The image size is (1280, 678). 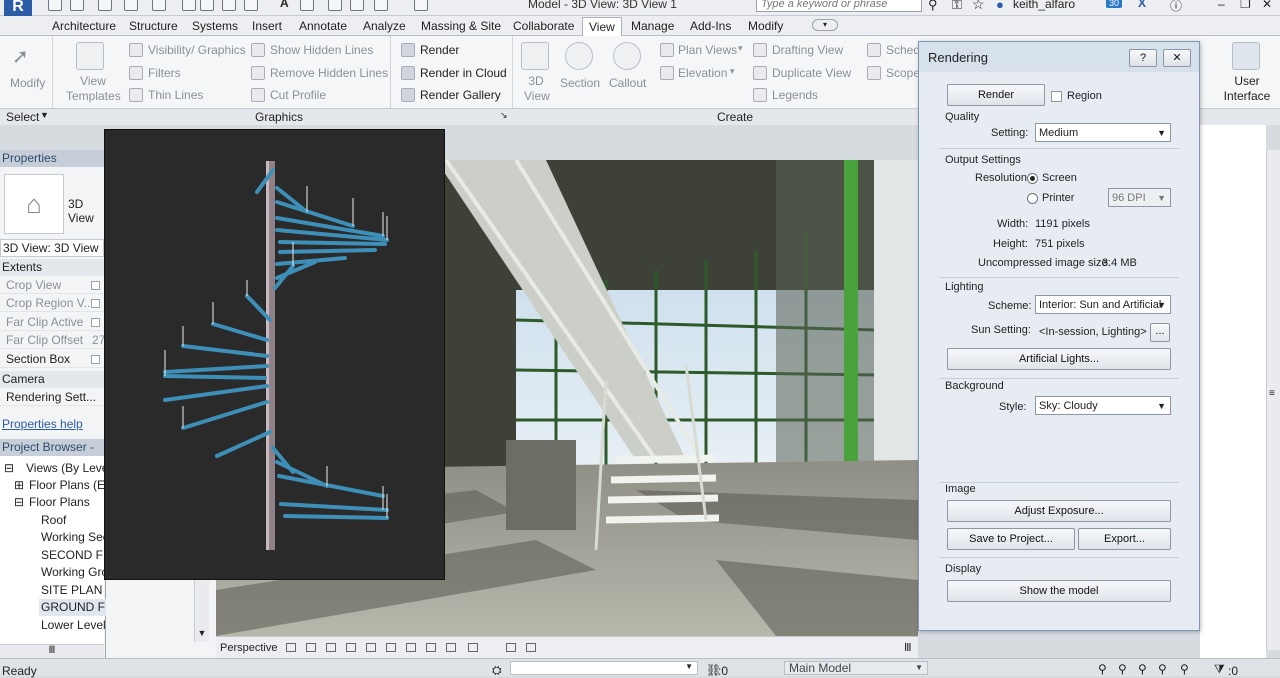 What do you see at coordinates (53, 379) in the screenshot?
I see `camera-group: Camera` at bounding box center [53, 379].